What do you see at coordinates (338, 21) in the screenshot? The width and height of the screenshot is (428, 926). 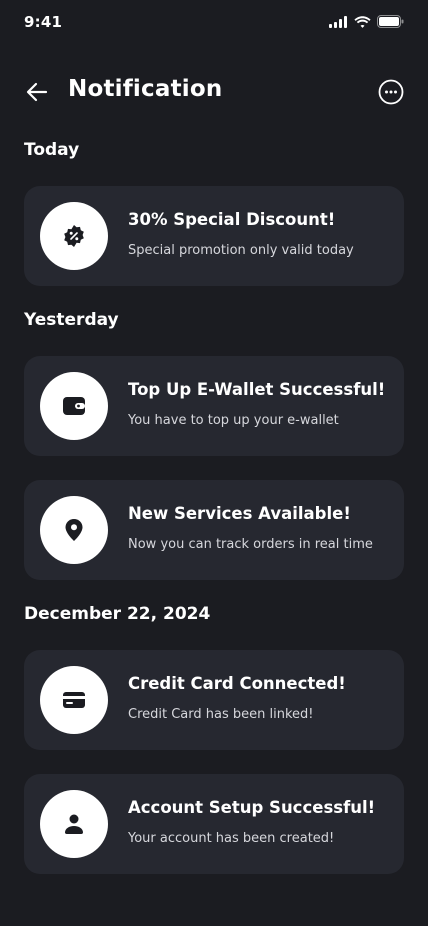 I see `cellular-signal-icon` at bounding box center [338, 21].